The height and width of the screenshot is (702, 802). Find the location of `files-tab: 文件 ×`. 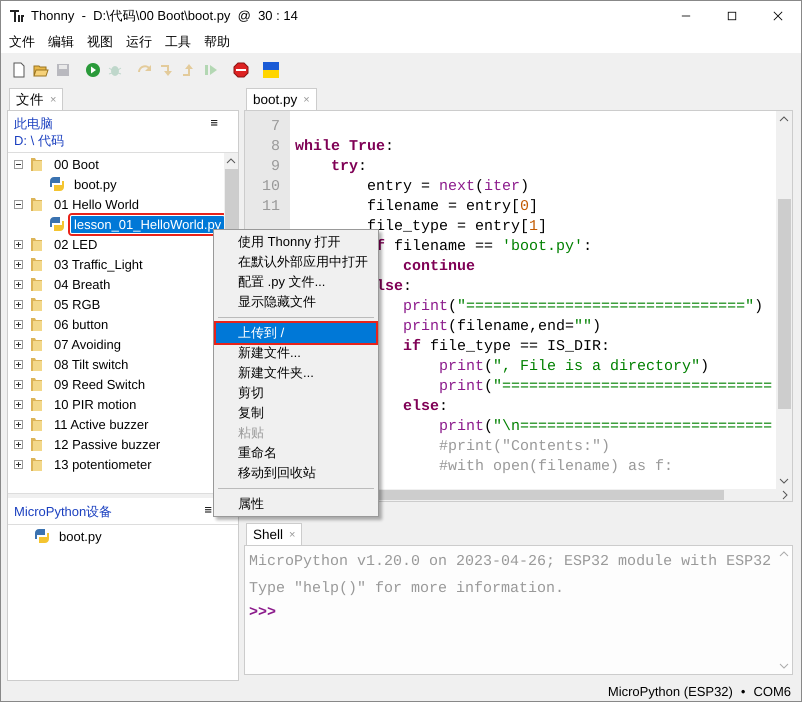

files-tab: 文件 × is located at coordinates (36, 99).